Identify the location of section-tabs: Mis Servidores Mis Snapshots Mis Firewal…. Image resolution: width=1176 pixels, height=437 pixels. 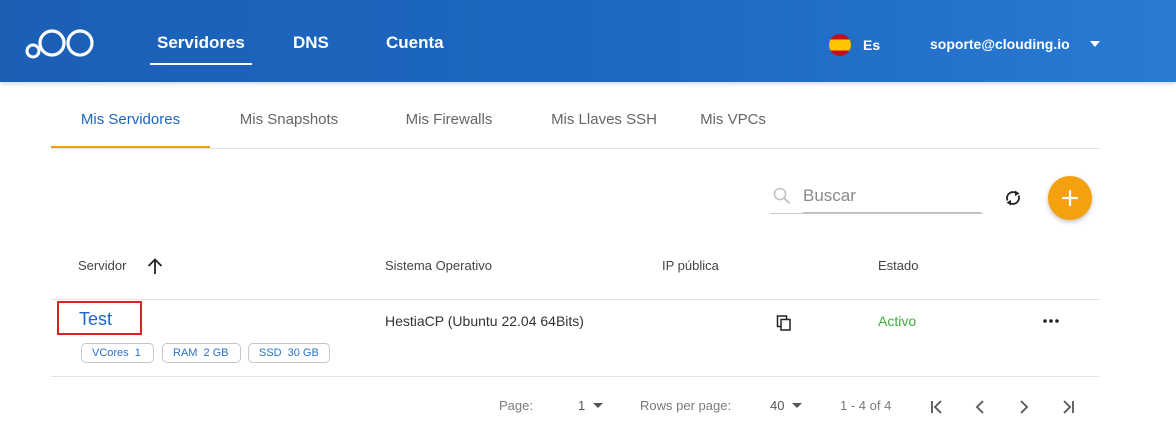
(575, 121).